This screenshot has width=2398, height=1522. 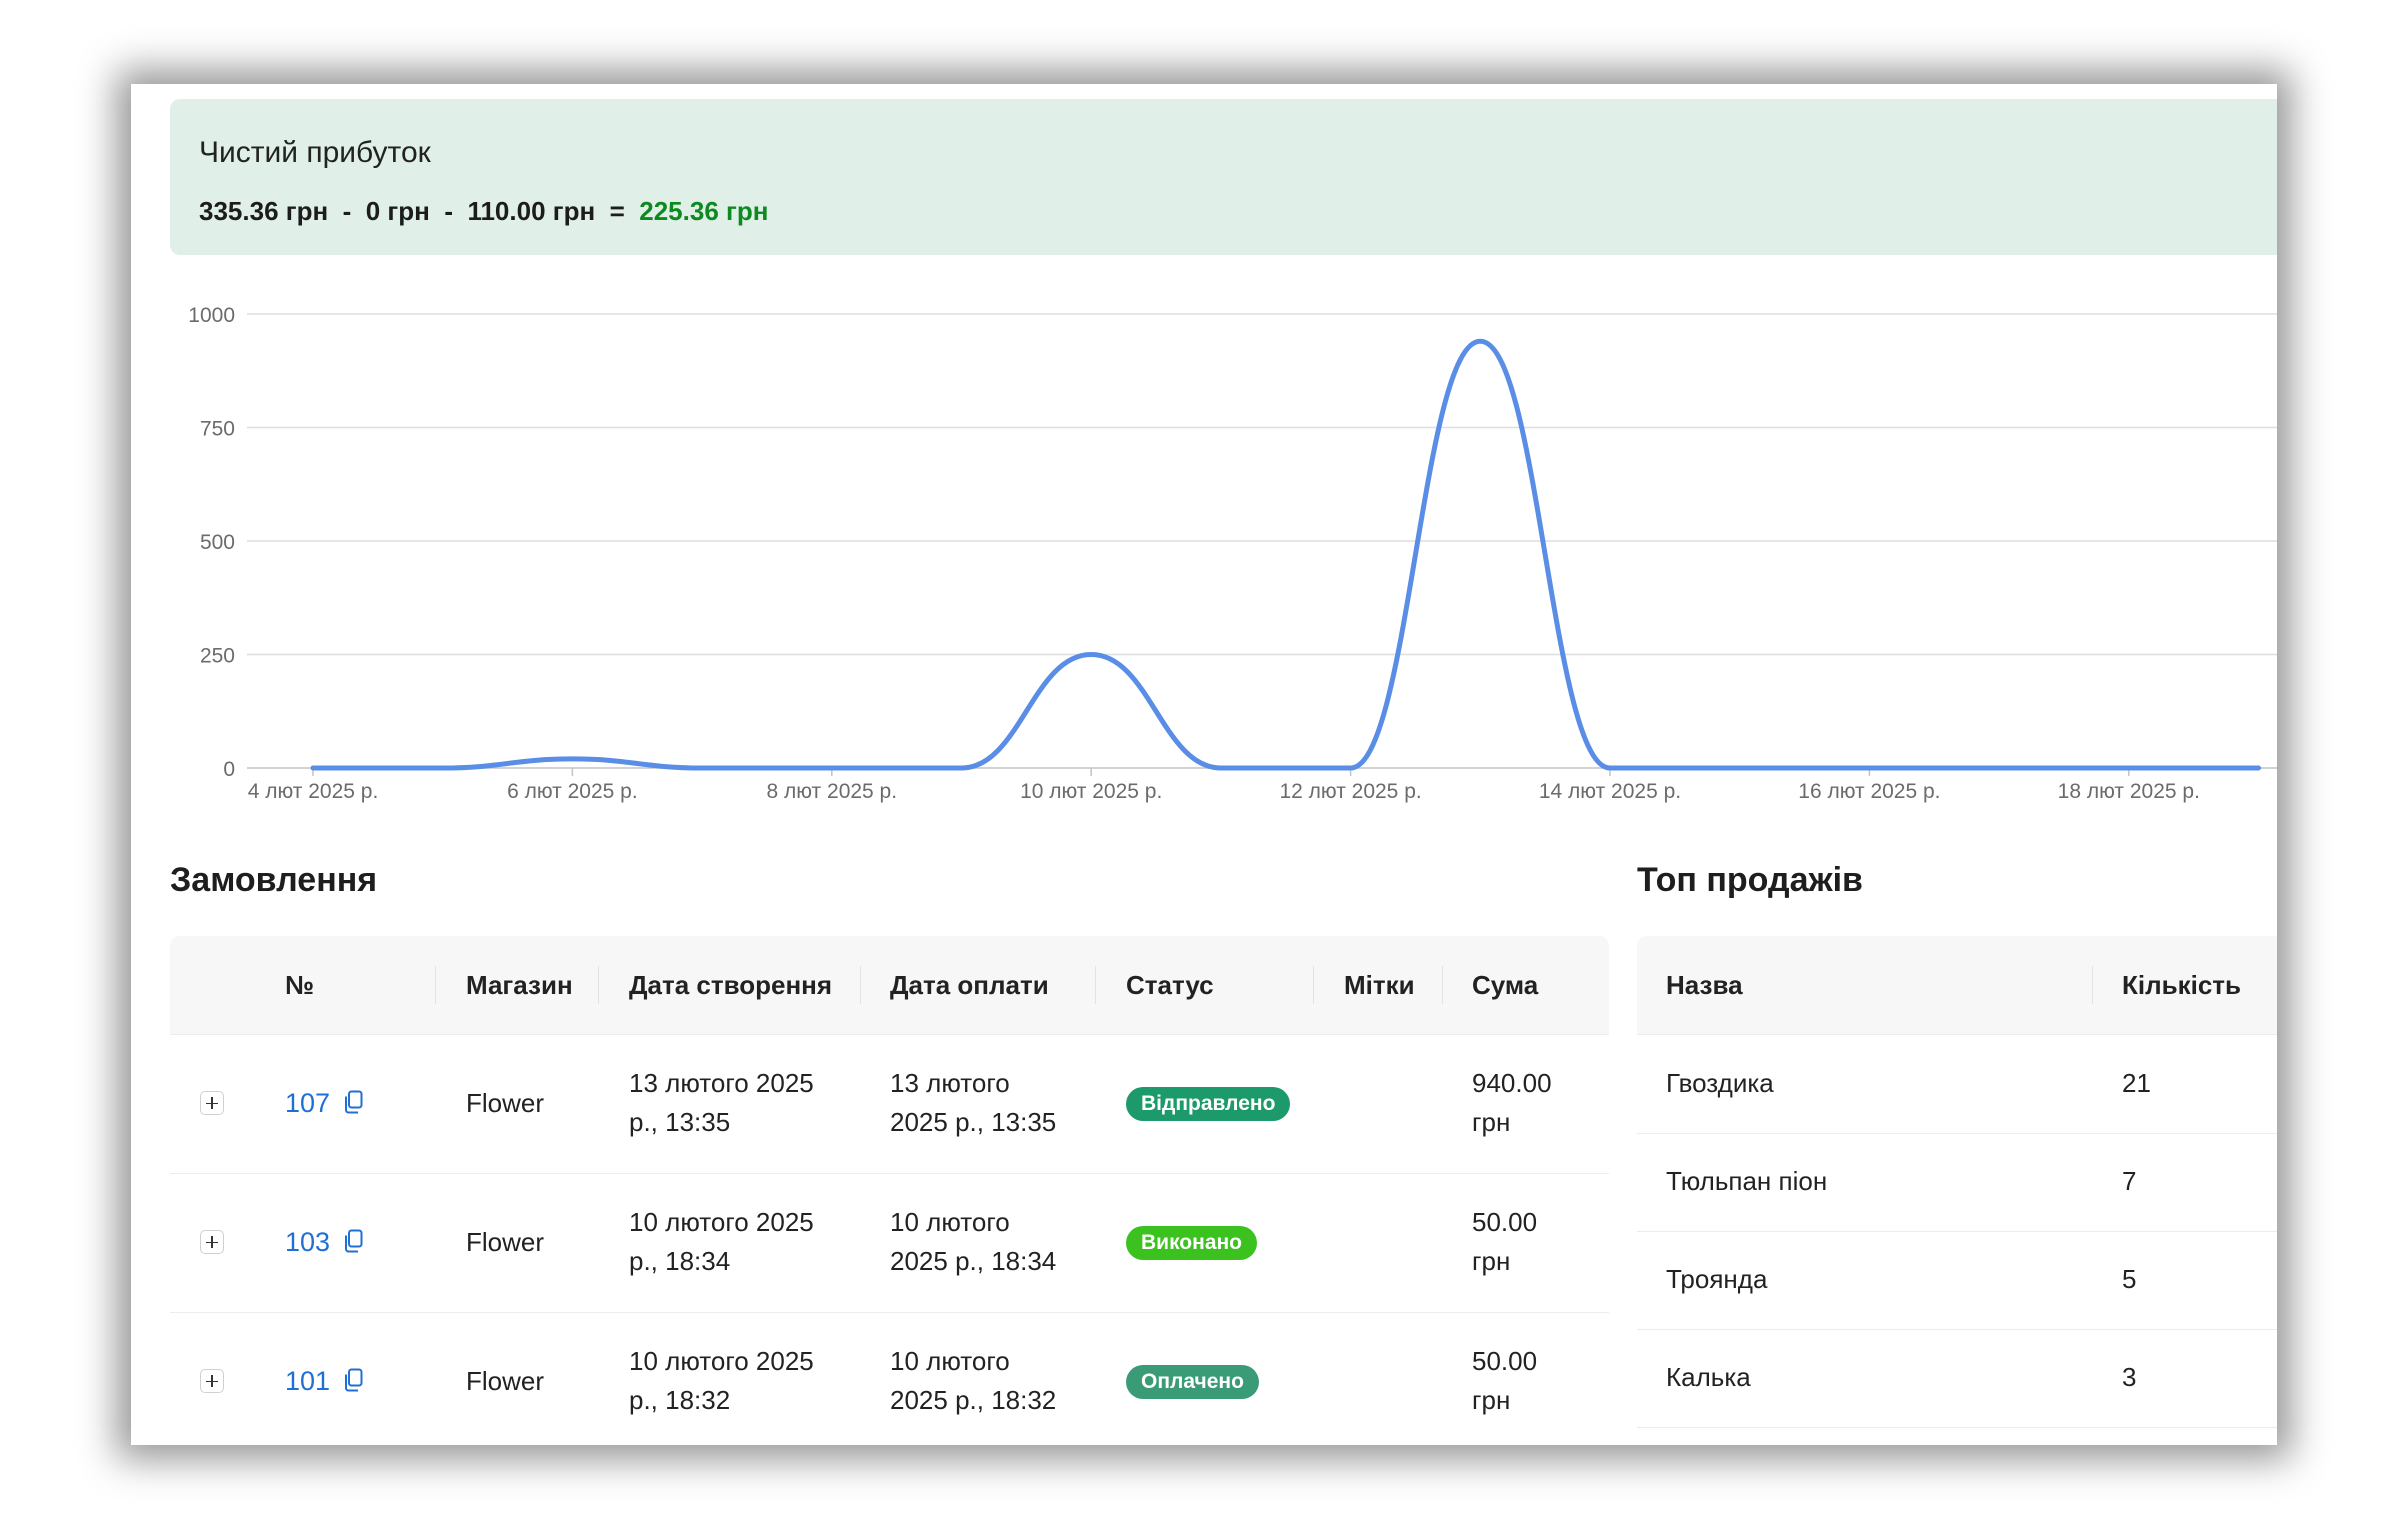 I want to click on order-created-date: 10 лютого 2025 р., 18:34, so click(x=721, y=1241).